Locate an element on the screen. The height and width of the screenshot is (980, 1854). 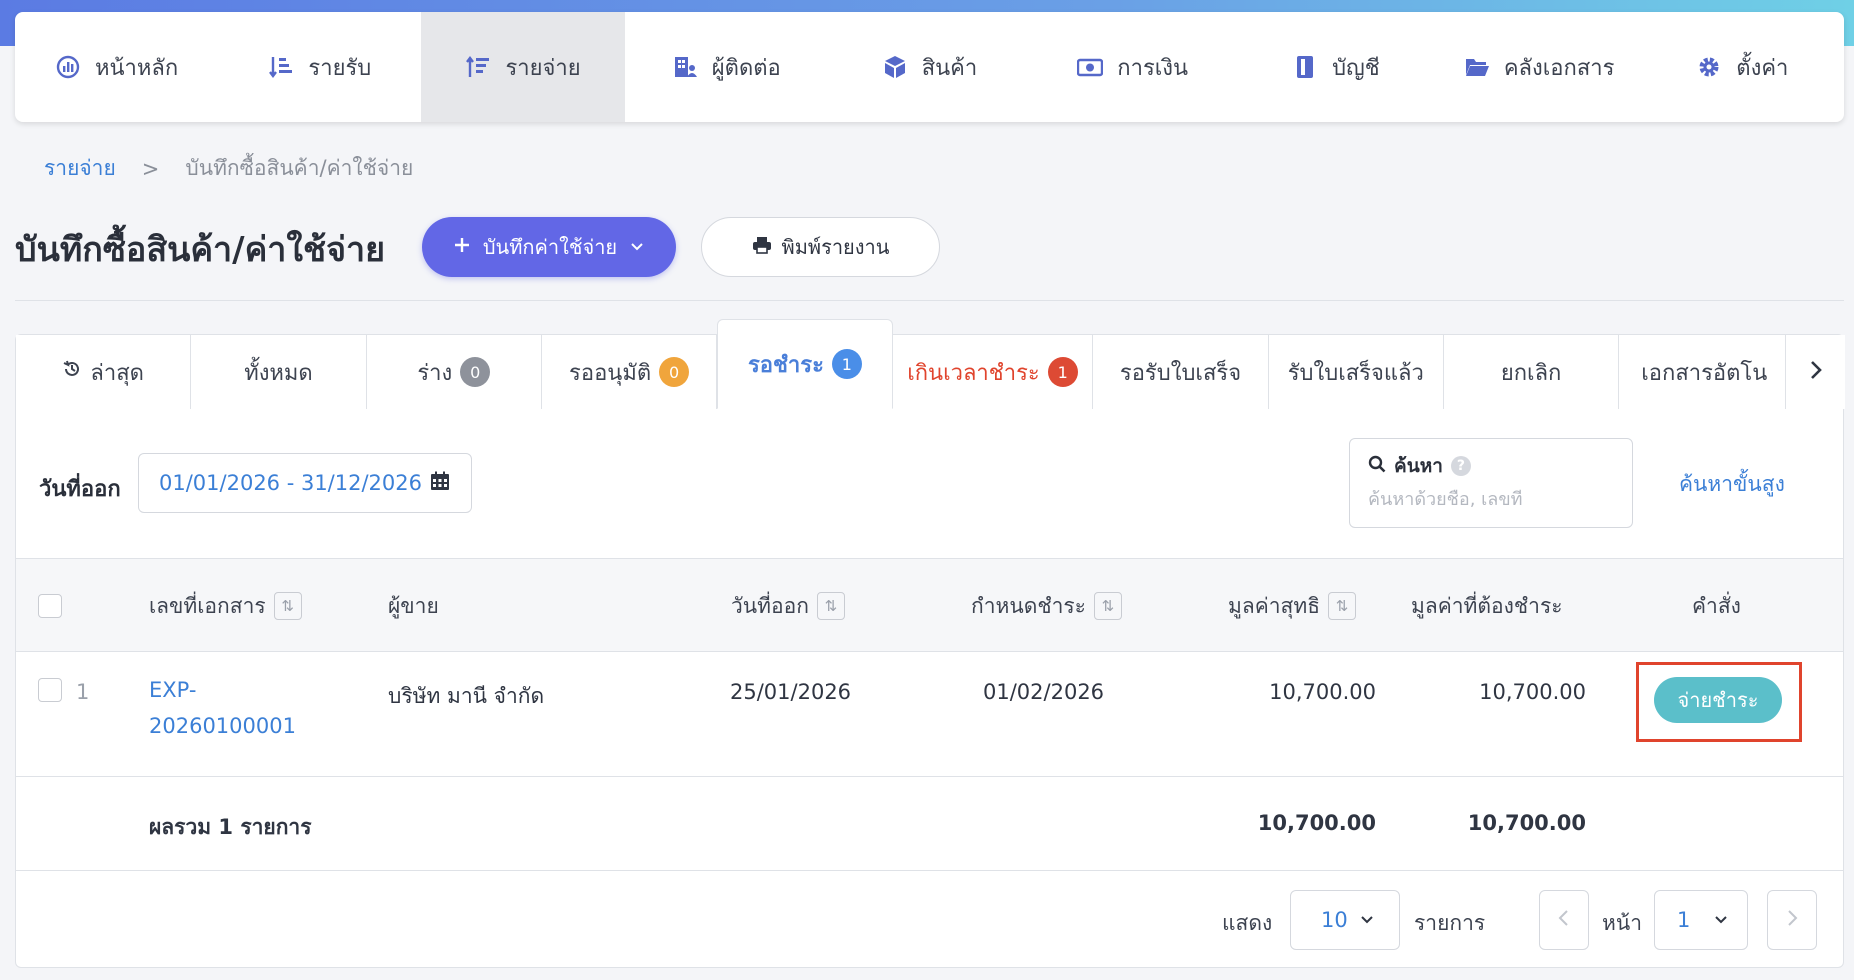
date-range-picker: 01/01/2026 - 31/12/2026 is located at coordinates (305, 483).